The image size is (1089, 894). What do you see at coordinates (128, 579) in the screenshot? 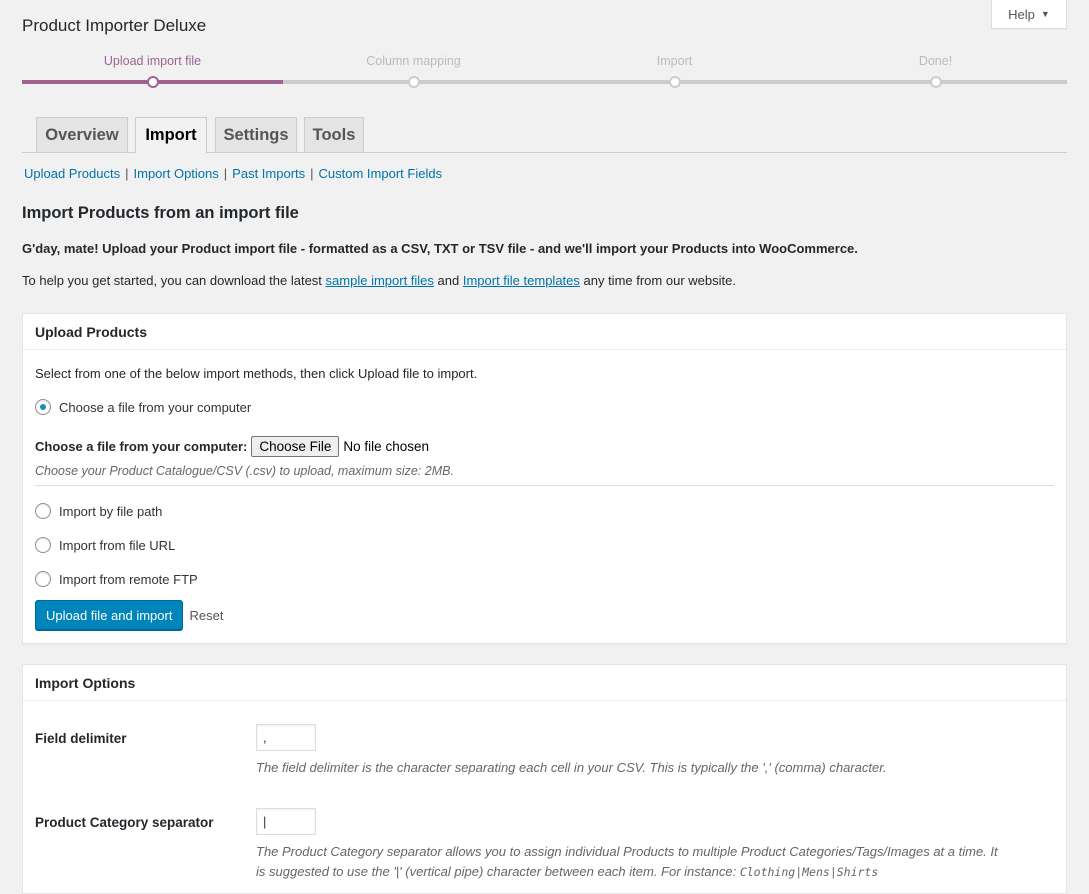
I see `method-ftp-label: Import from remote FTP` at bounding box center [128, 579].